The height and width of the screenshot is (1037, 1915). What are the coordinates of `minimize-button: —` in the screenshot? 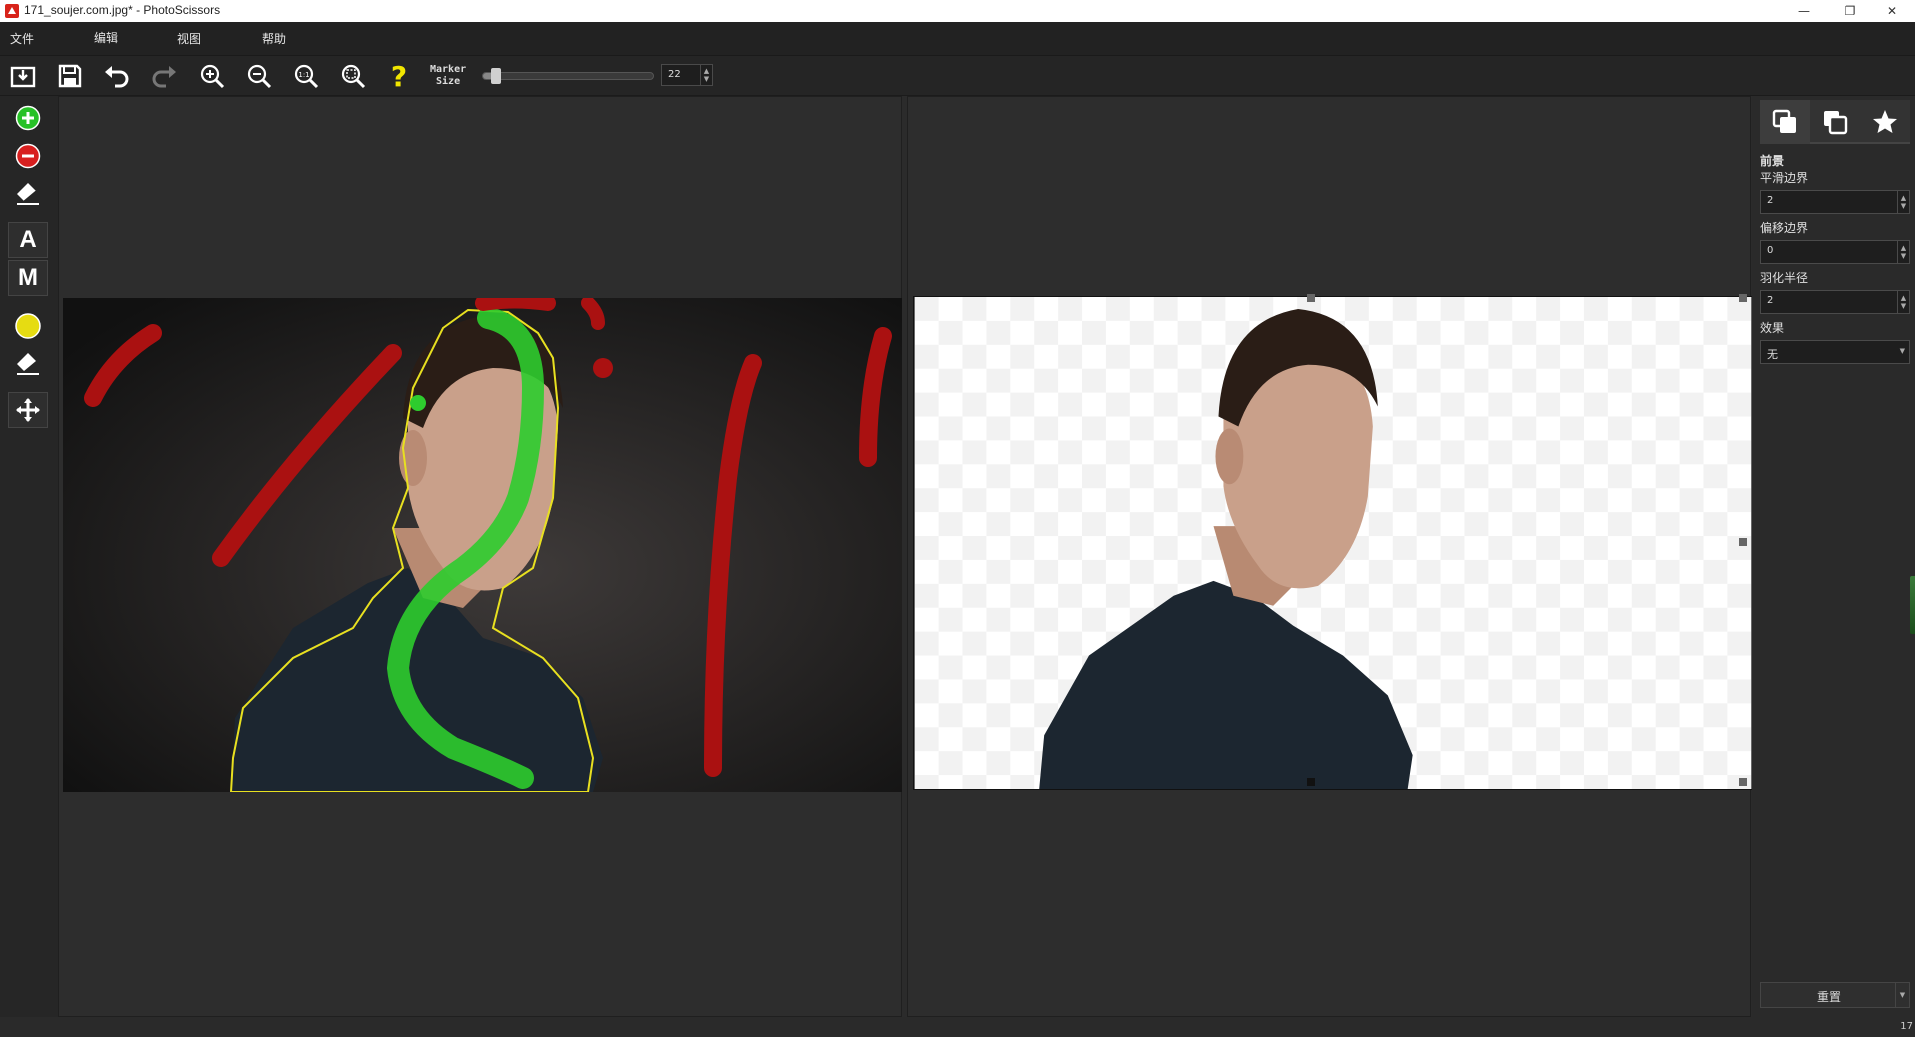 It's located at (1804, 11).